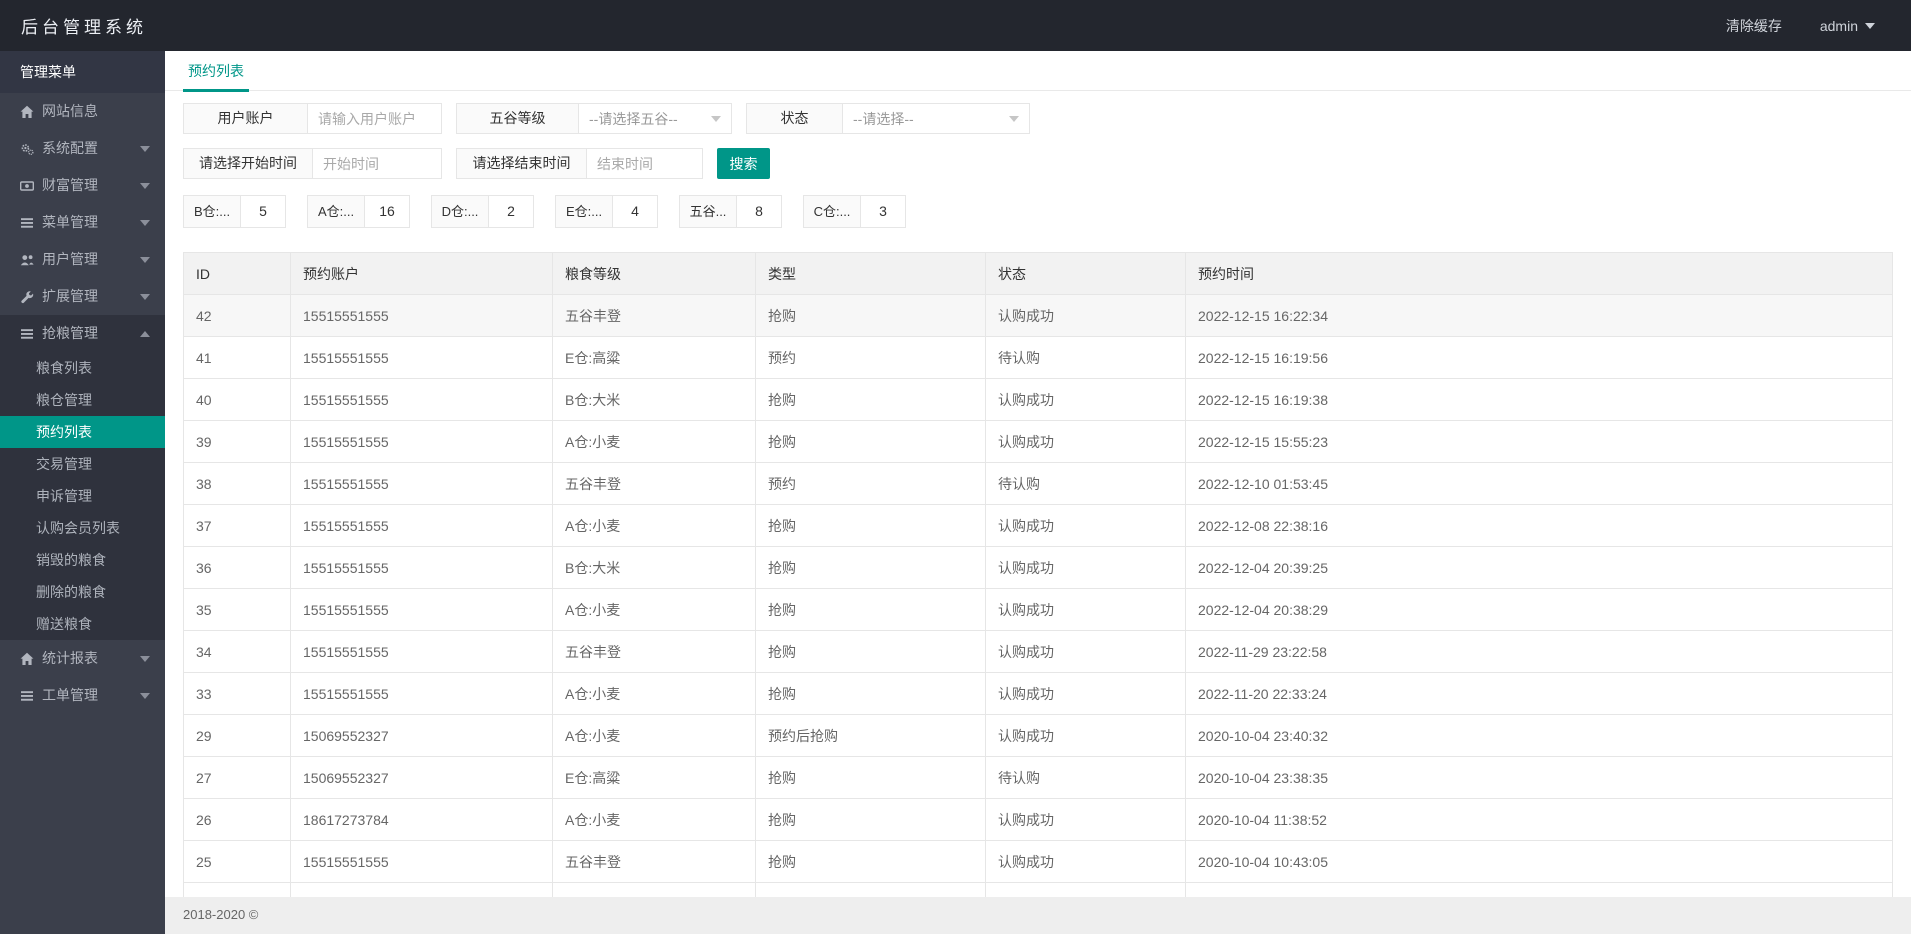 This screenshot has width=1911, height=934. Describe the element at coordinates (936, 118) in the screenshot. I see `status-select: --请选择--` at that location.